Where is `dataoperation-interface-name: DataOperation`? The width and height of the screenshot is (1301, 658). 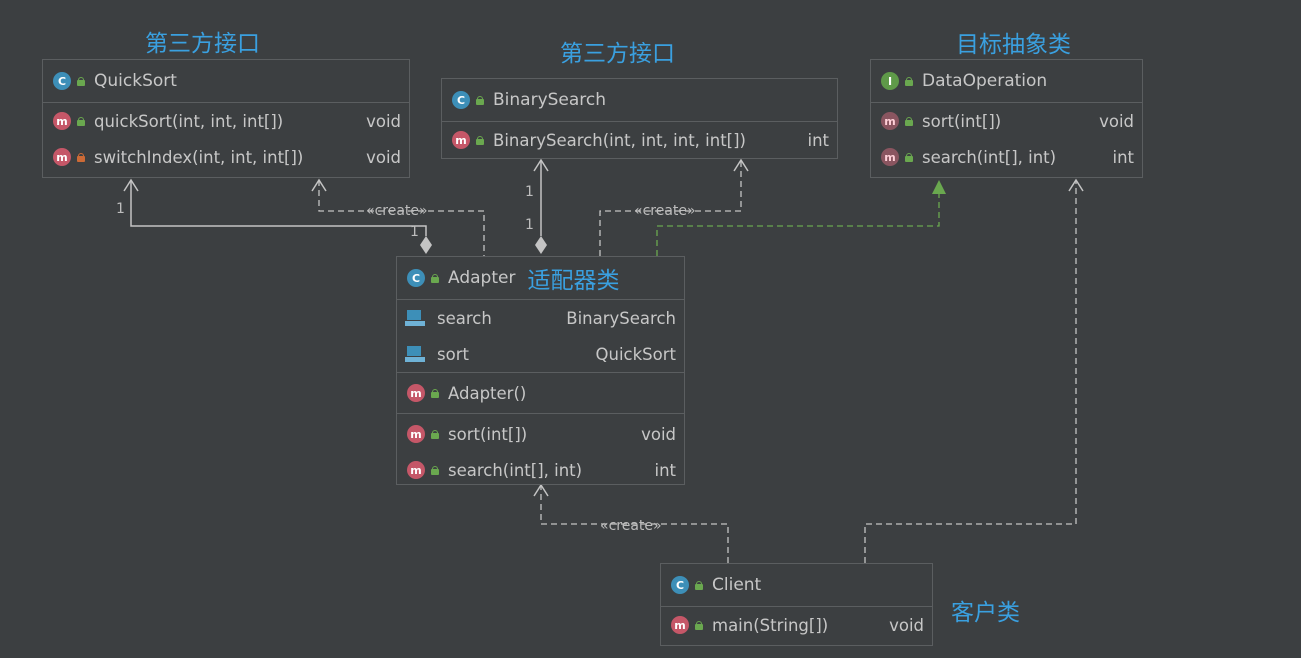
dataoperation-interface-name: DataOperation is located at coordinates (985, 81).